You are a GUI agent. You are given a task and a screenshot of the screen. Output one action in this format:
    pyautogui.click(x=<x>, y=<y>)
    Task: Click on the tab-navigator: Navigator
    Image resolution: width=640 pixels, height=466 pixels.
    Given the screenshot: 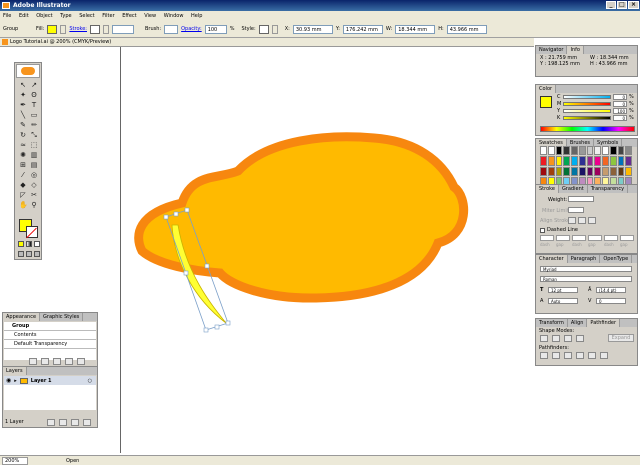 What is the action you would take?
    pyautogui.click(x=552, y=50)
    